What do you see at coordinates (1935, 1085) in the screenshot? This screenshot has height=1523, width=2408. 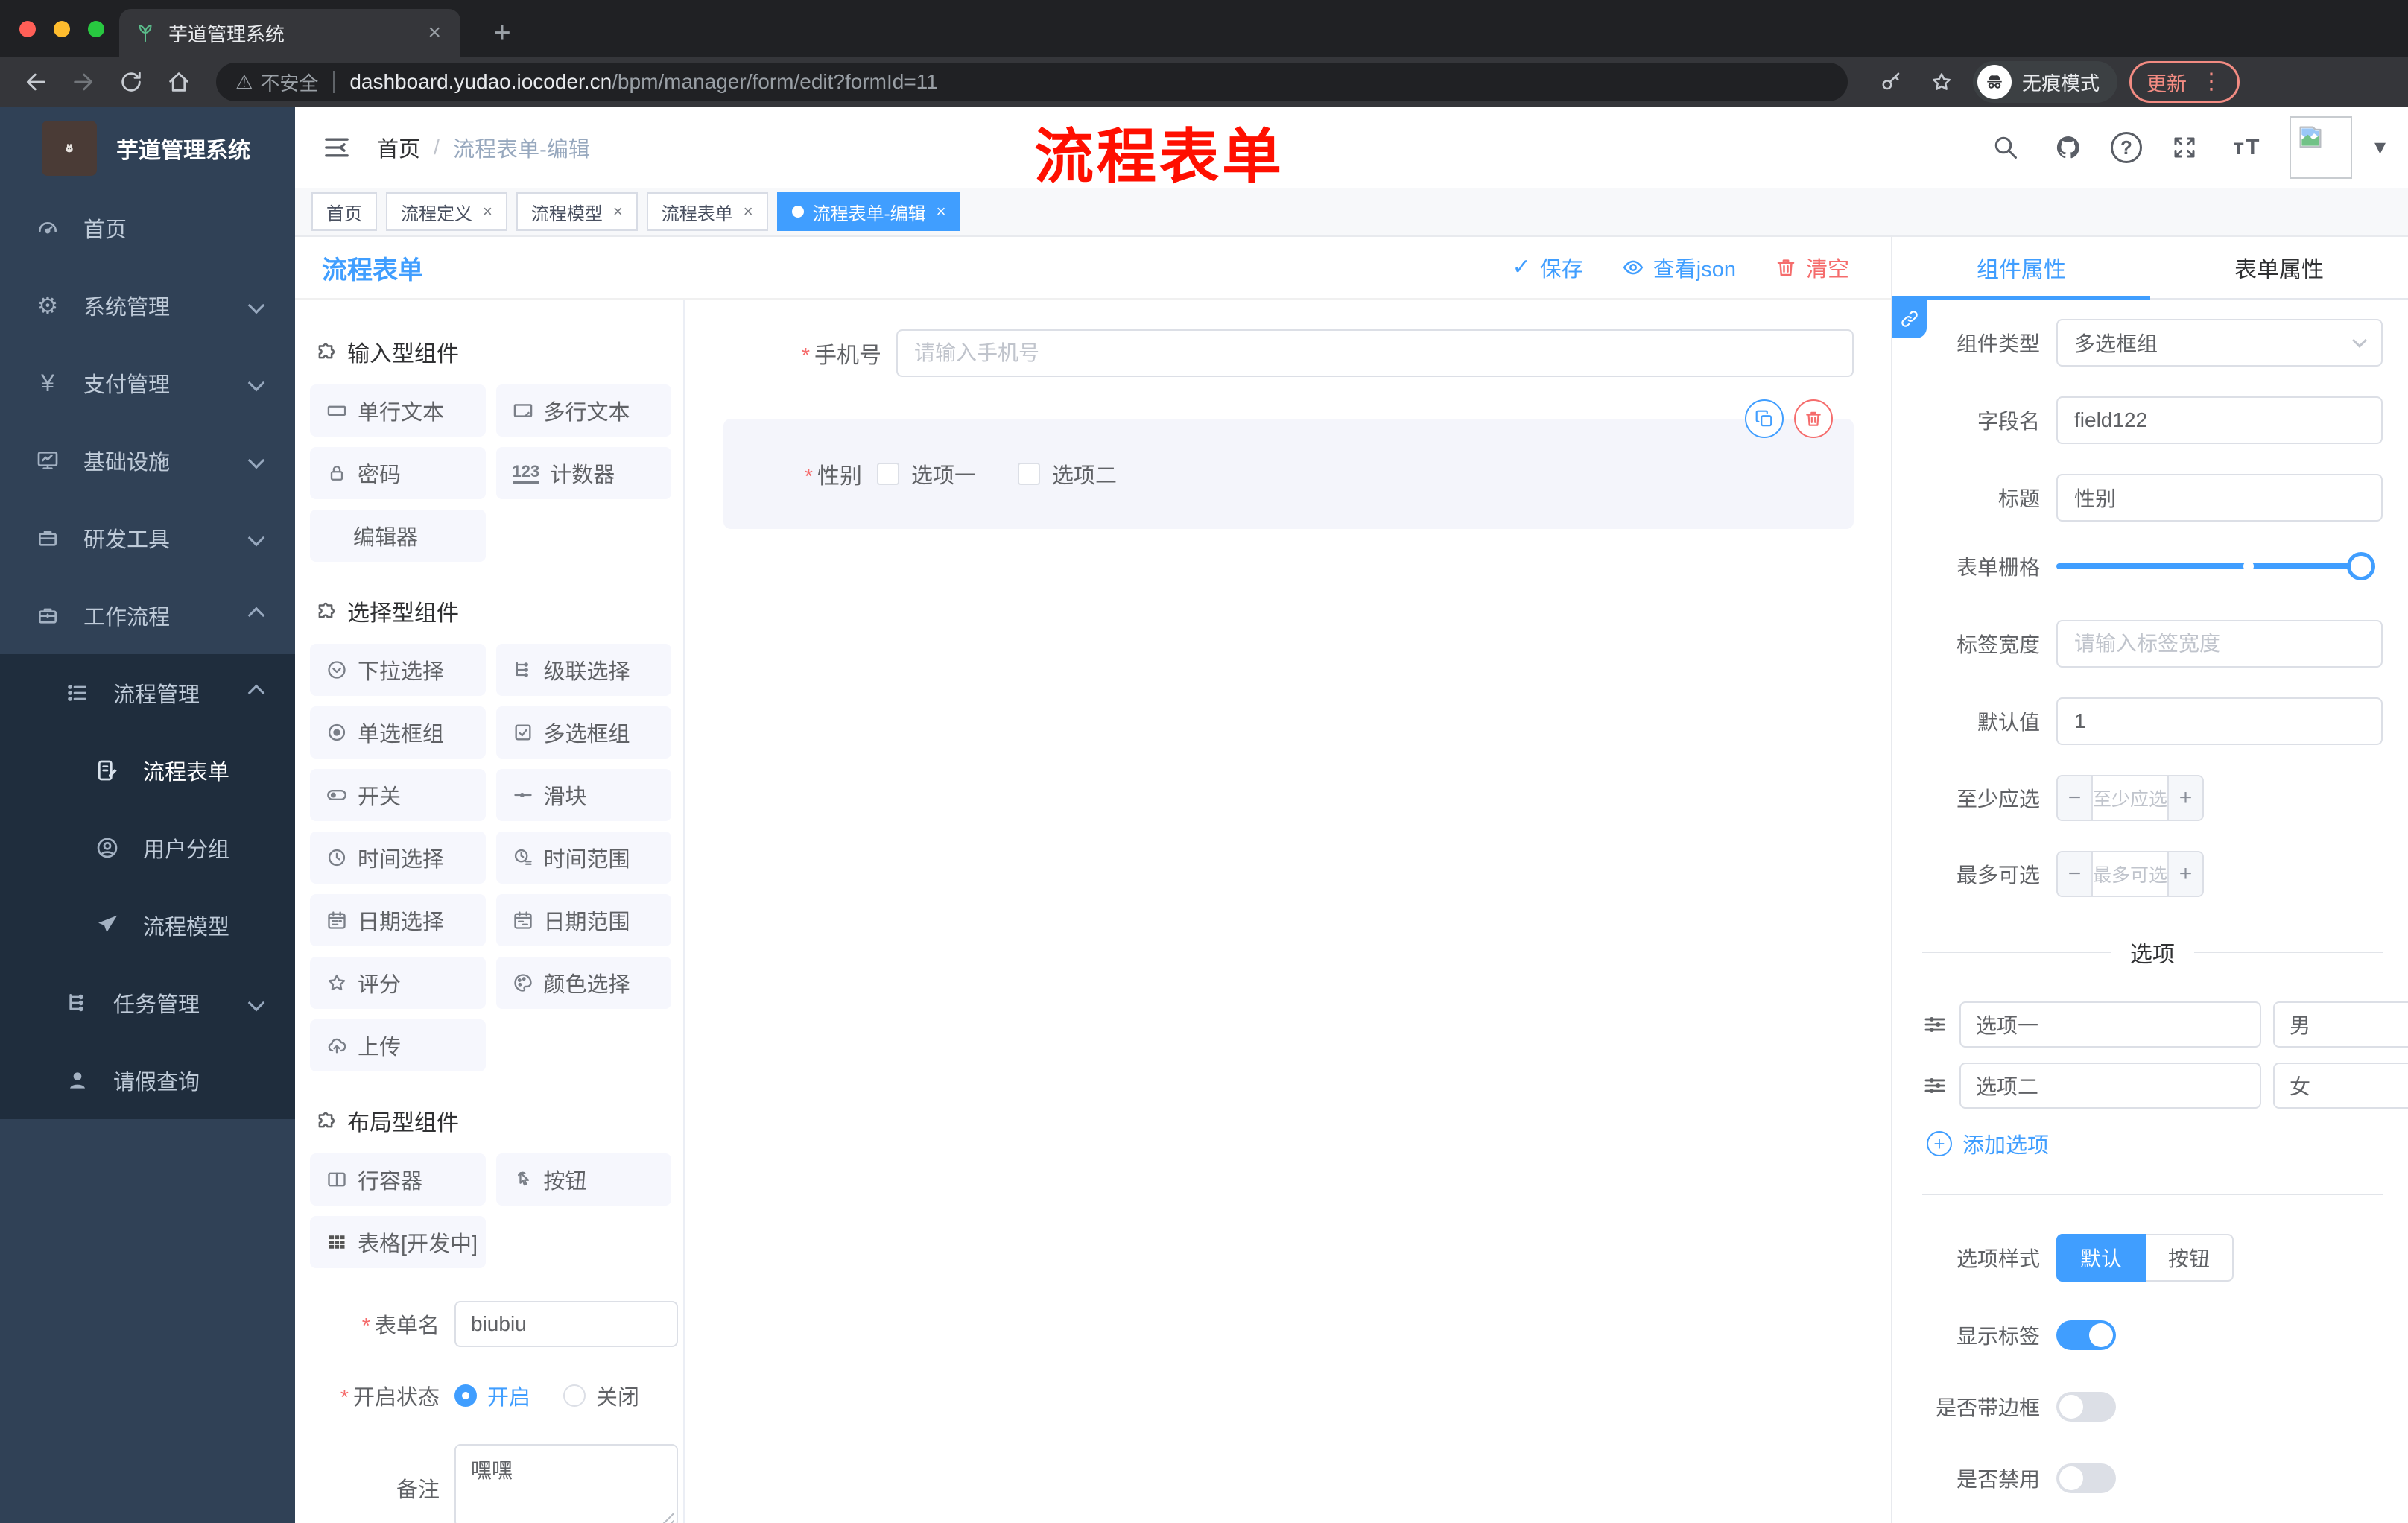 I see `drag-handle-icon` at bounding box center [1935, 1085].